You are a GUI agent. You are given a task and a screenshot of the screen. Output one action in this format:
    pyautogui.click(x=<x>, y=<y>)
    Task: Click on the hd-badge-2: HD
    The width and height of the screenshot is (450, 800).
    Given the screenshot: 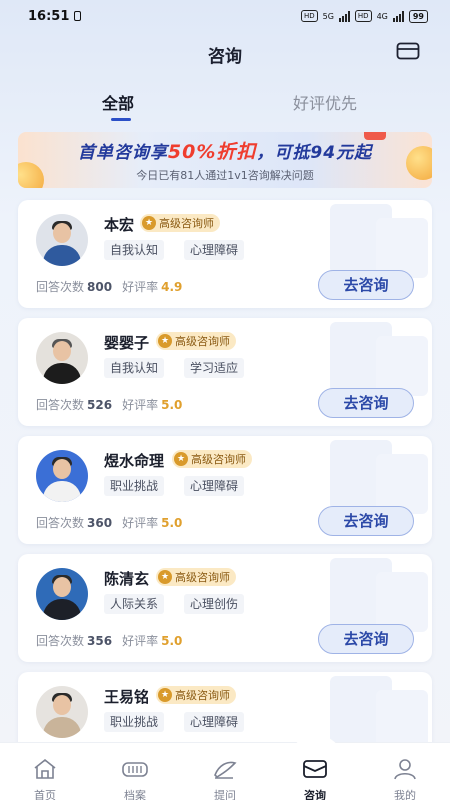 What is the action you would take?
    pyautogui.click(x=363, y=16)
    